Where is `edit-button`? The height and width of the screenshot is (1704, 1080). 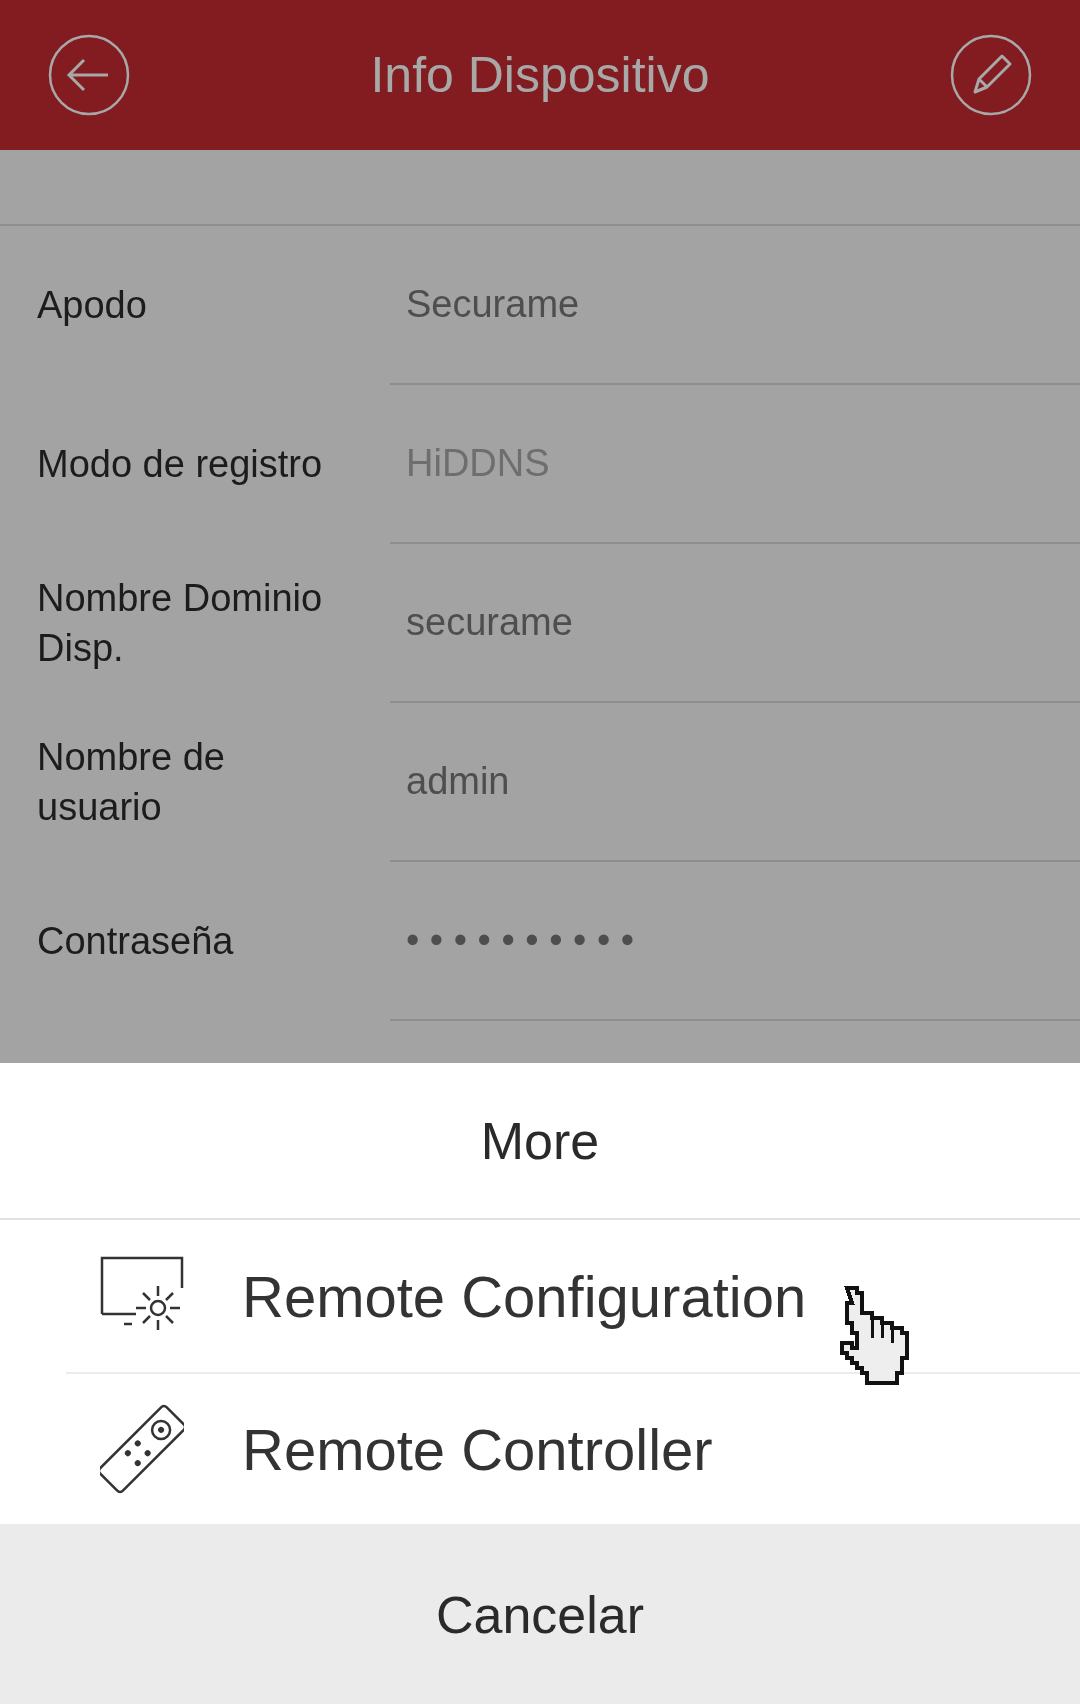
edit-button is located at coordinates (991, 75).